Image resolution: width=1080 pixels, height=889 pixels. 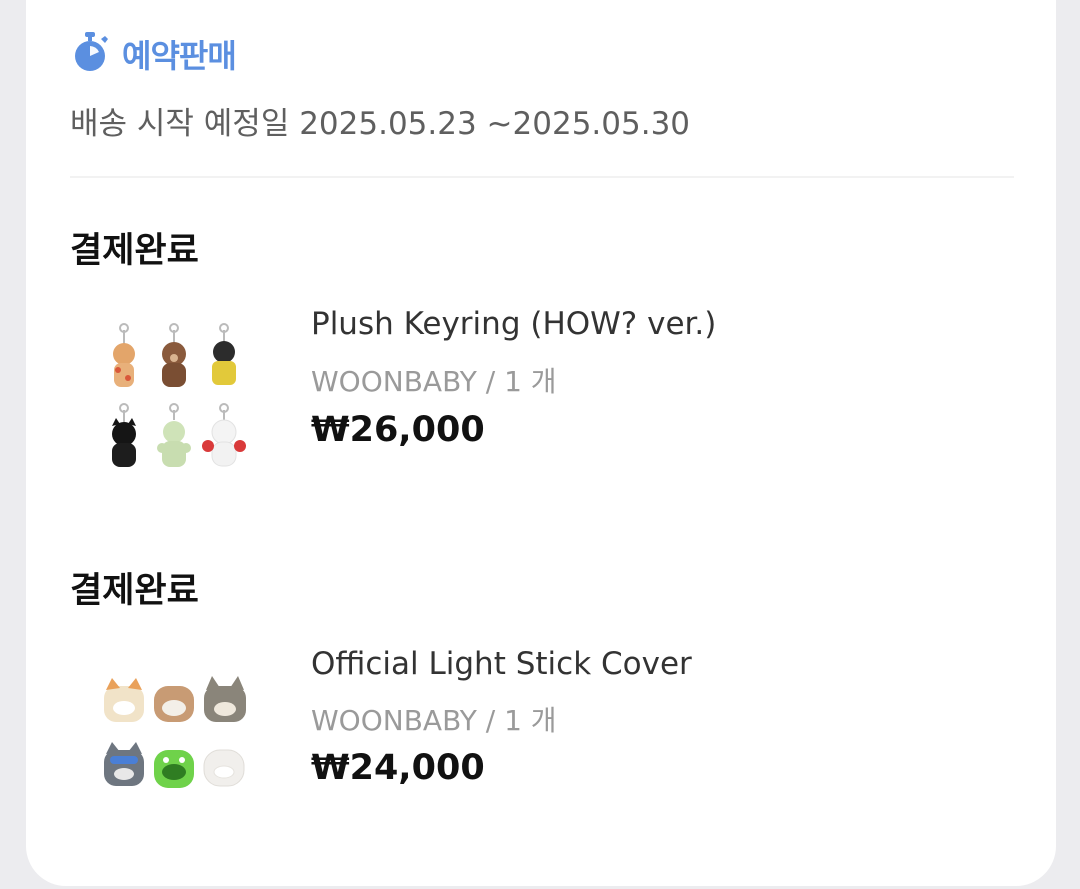 I want to click on product-thumbnail-plush-keyring, so click(x=176, y=403).